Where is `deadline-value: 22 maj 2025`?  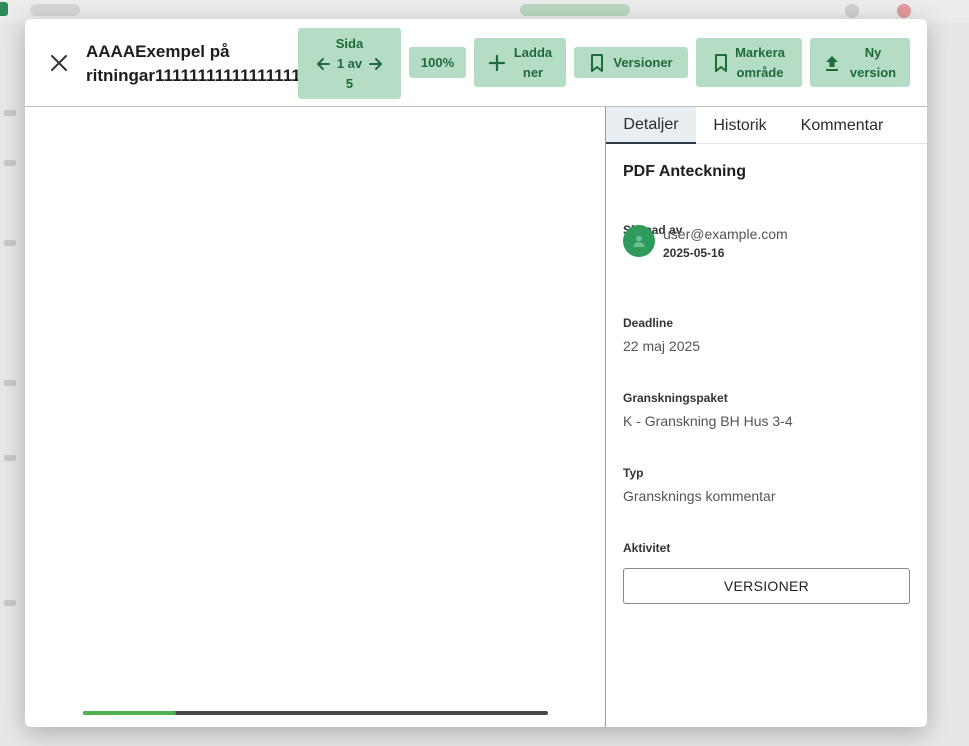
deadline-value: 22 maj 2025 is located at coordinates (662, 346).